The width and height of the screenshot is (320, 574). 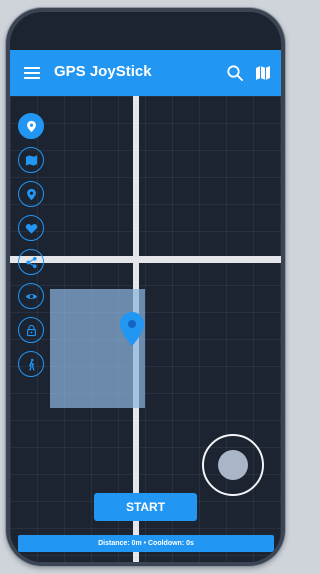 I want to click on lock-icon, so click(x=31, y=330).